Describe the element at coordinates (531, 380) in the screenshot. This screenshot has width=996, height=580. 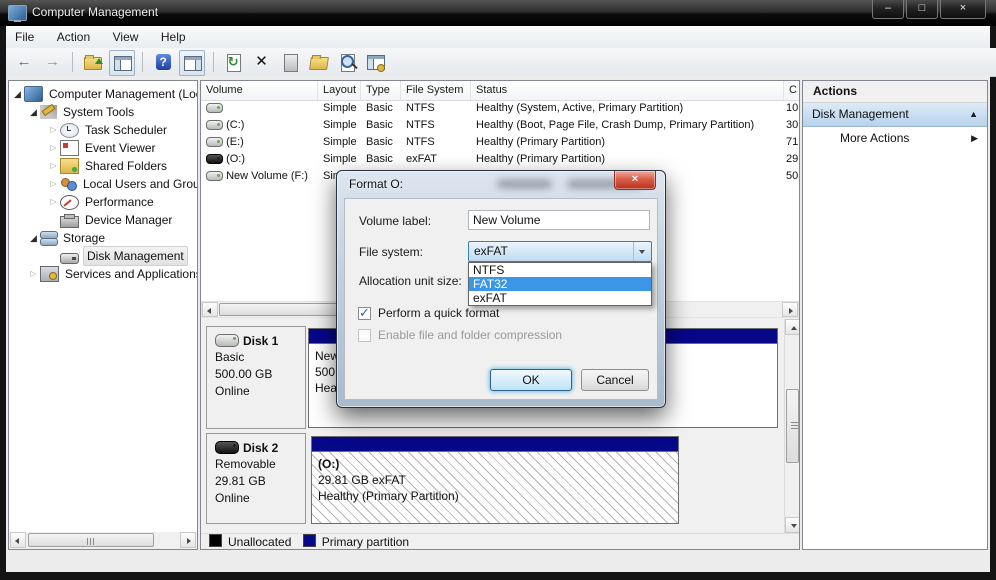
I see `ok-button: OK` at that location.